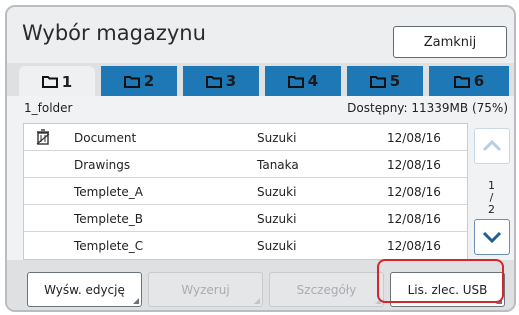 The width and height of the screenshot is (519, 315). What do you see at coordinates (479, 81) in the screenshot?
I see `tab-label: 6` at bounding box center [479, 81].